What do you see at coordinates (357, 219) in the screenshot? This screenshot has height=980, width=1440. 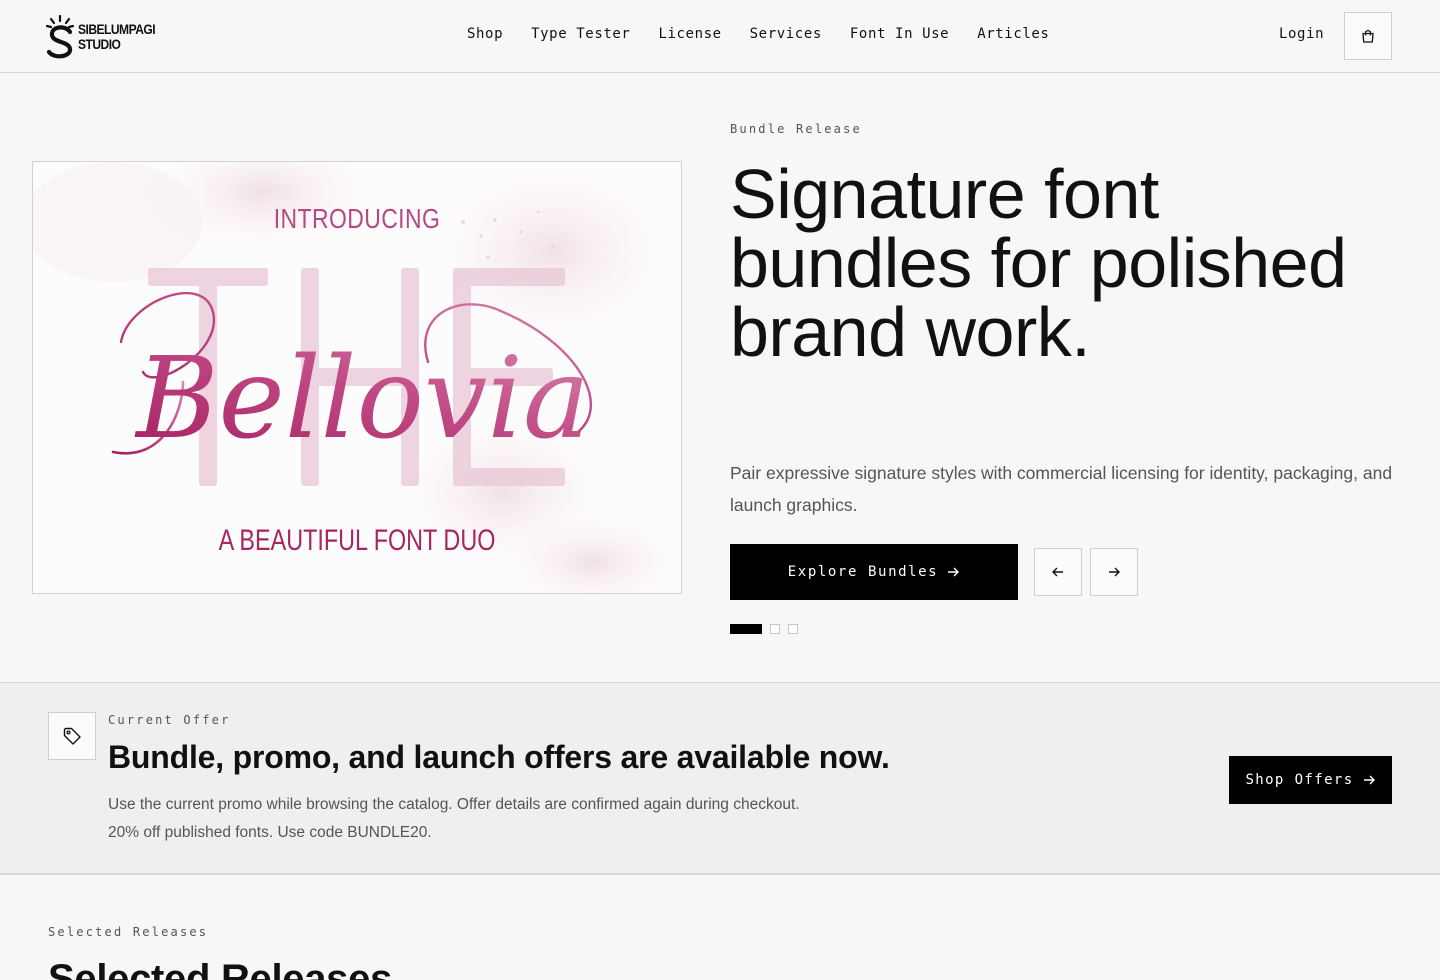 I see `introducing-text: INTRODUCING` at bounding box center [357, 219].